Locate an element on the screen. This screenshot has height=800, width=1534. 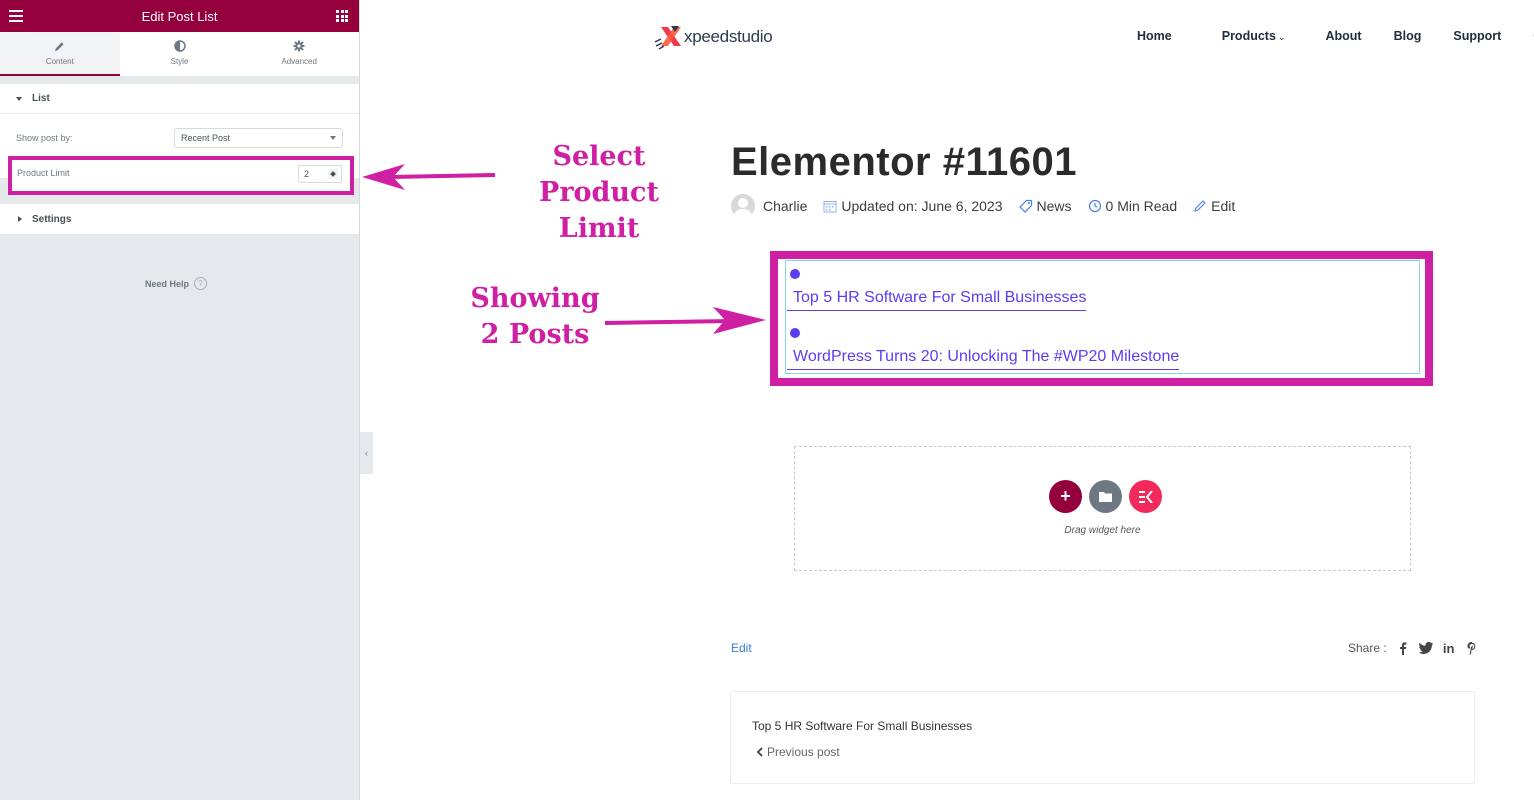
main-nav: Home Products⌄ About Blog Support Cont is located at coordinates (1335, 36).